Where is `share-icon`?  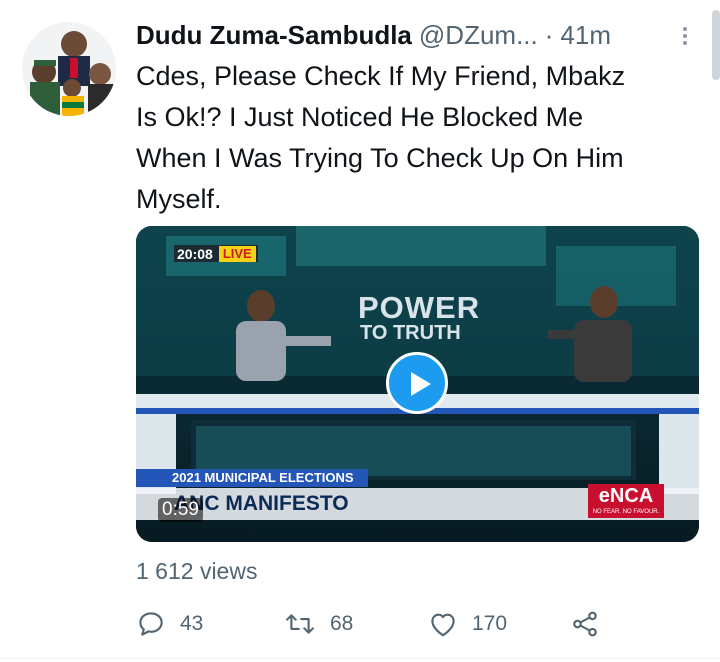 share-icon is located at coordinates (585, 624).